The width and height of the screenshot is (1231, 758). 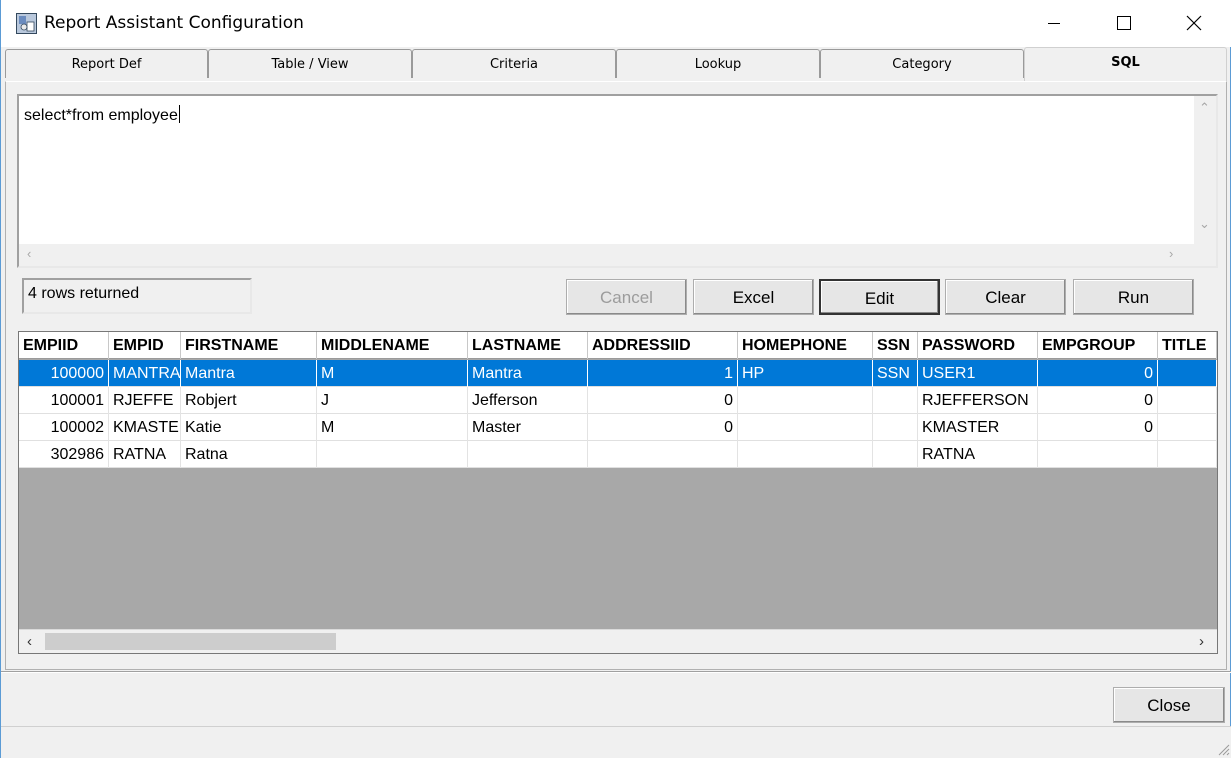 I want to click on tab-label: Criteria, so click(x=514, y=64).